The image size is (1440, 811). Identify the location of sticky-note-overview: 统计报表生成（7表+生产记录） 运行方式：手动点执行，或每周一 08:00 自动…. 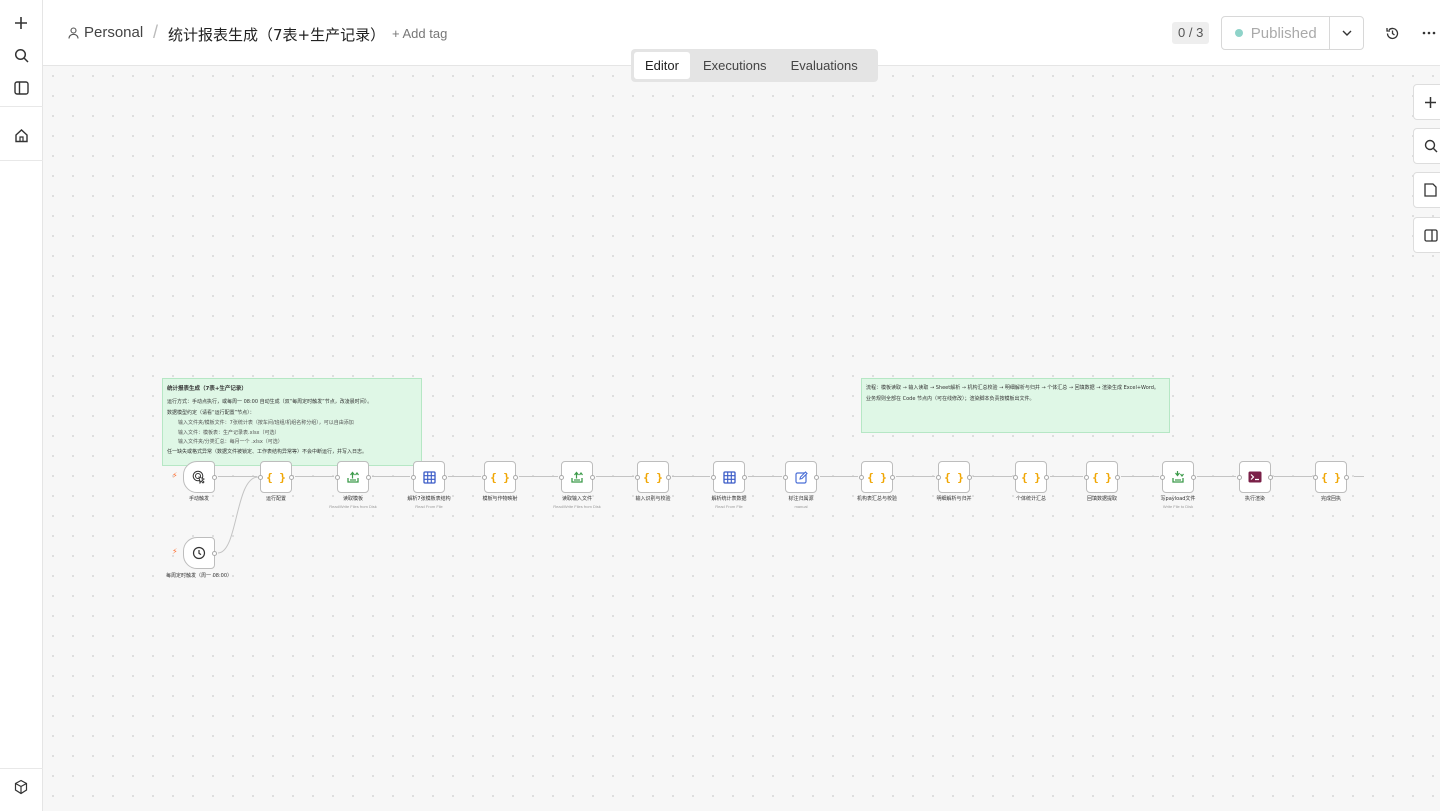
(292, 422).